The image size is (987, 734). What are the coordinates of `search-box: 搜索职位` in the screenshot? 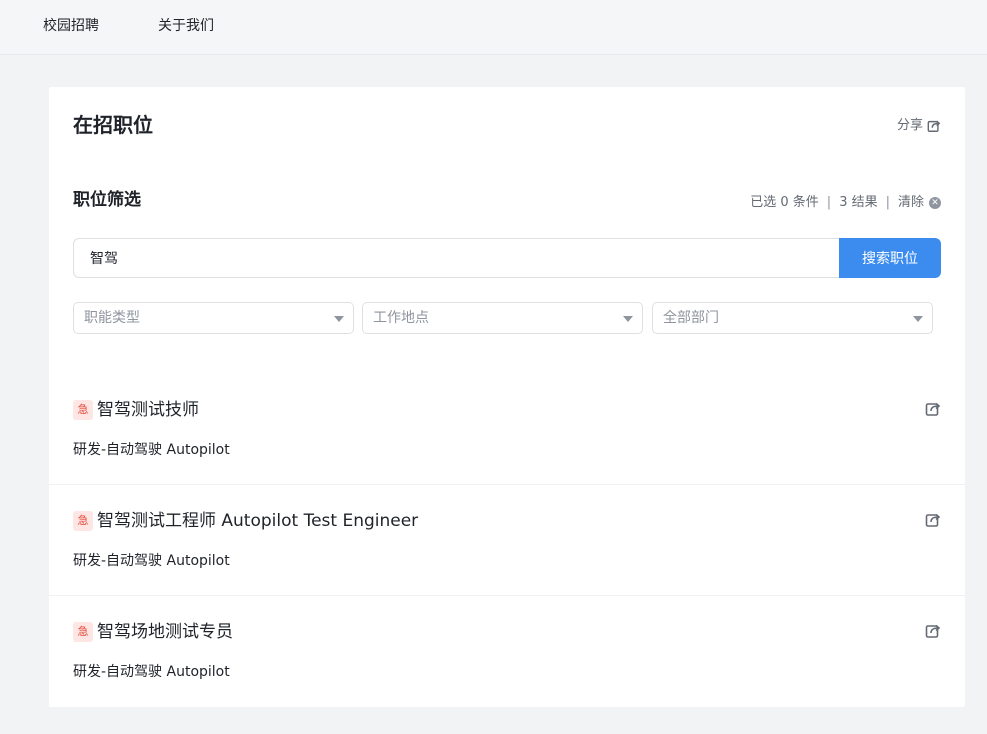 It's located at (519, 258).